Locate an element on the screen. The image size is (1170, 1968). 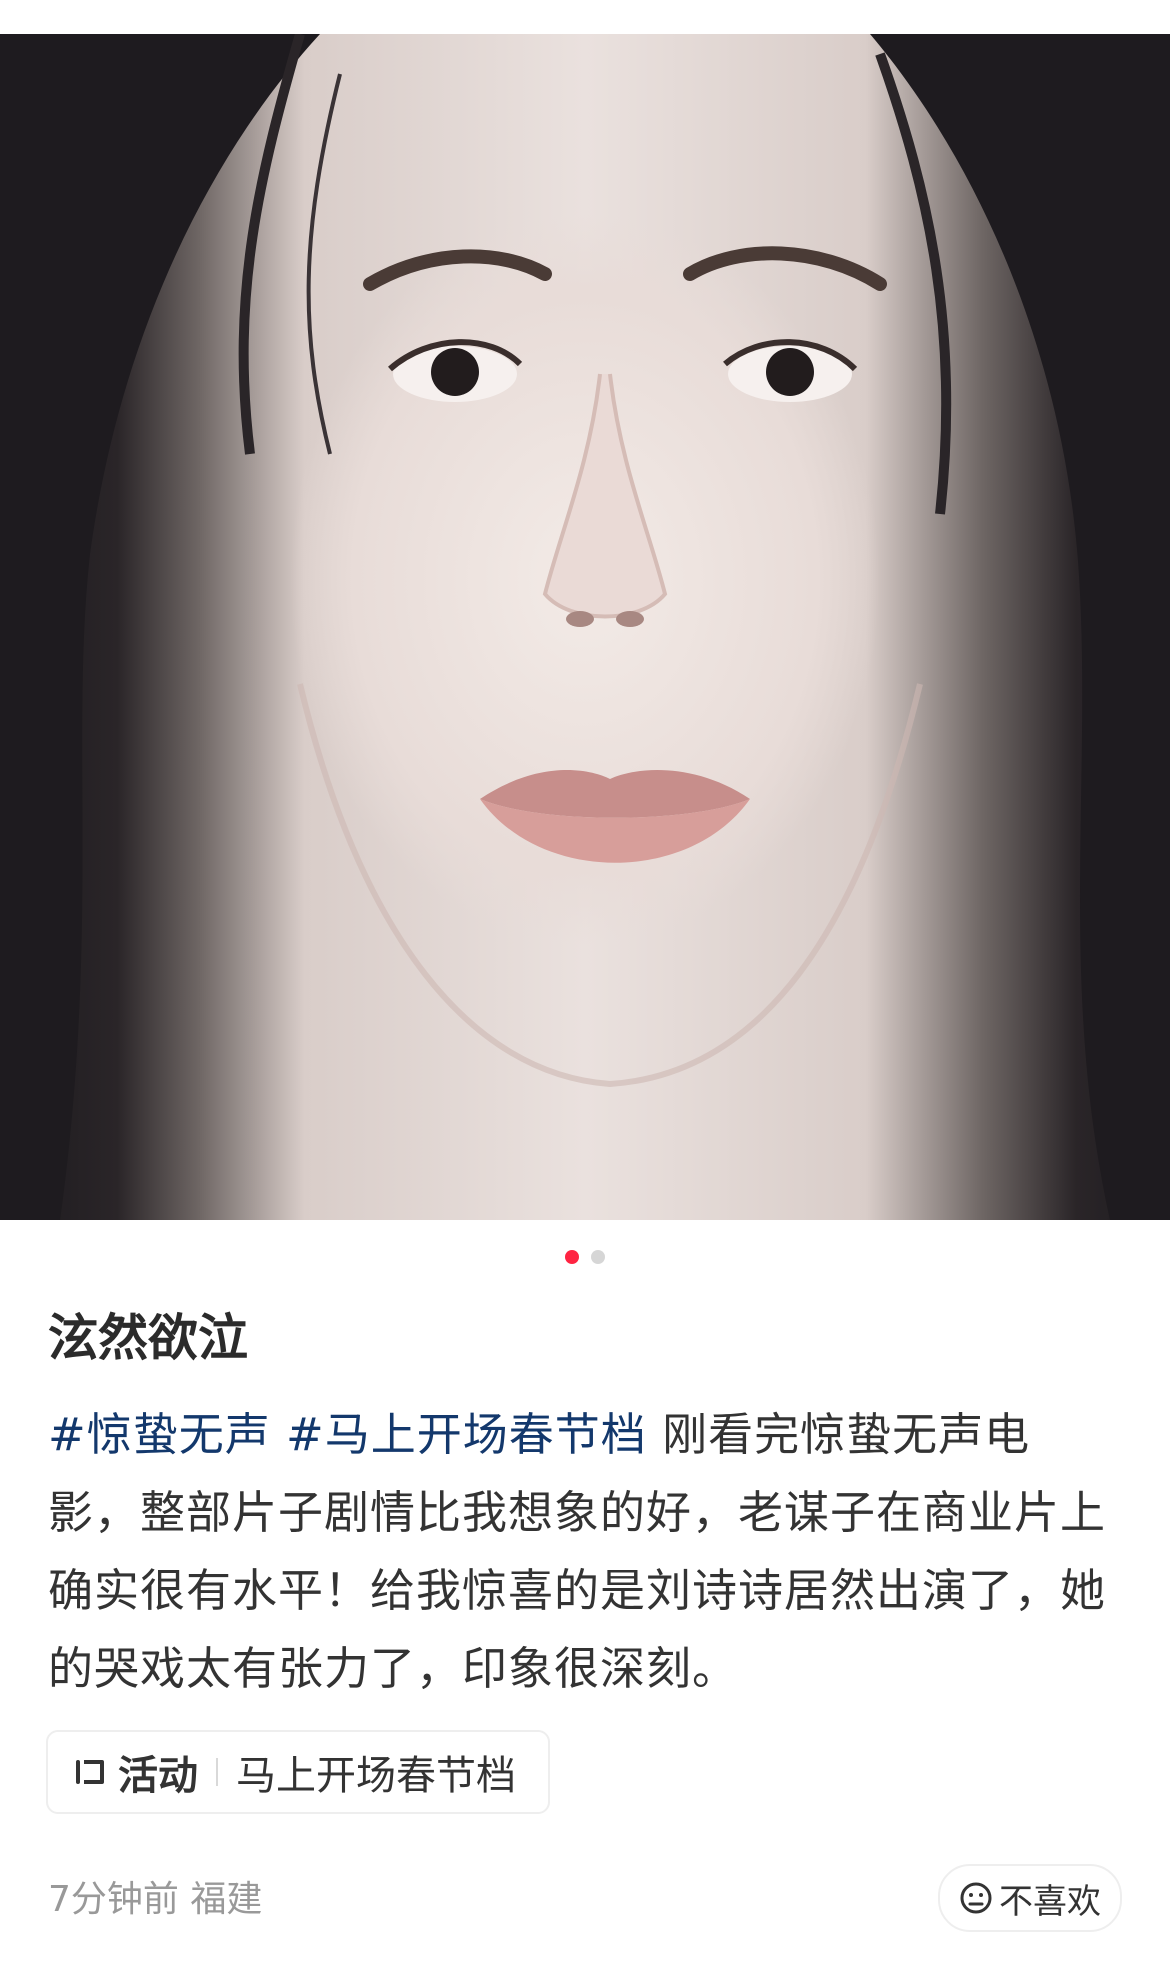
dislike-label: 不喜欢 is located at coordinates (1050, 1901).